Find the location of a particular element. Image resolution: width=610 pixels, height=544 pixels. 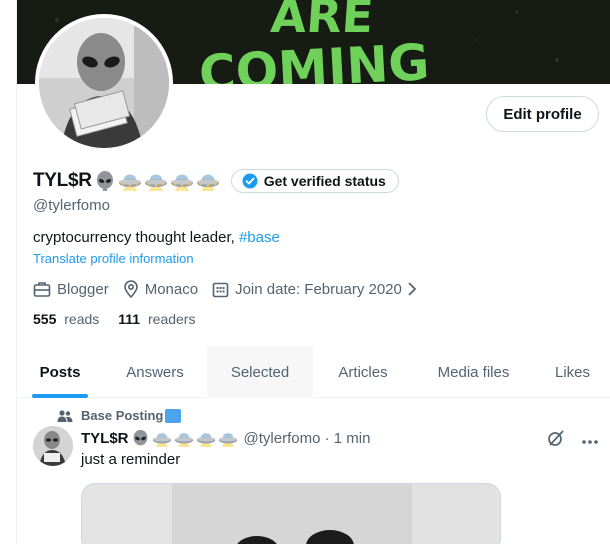

reads-stat: 555 reads is located at coordinates (66, 319).